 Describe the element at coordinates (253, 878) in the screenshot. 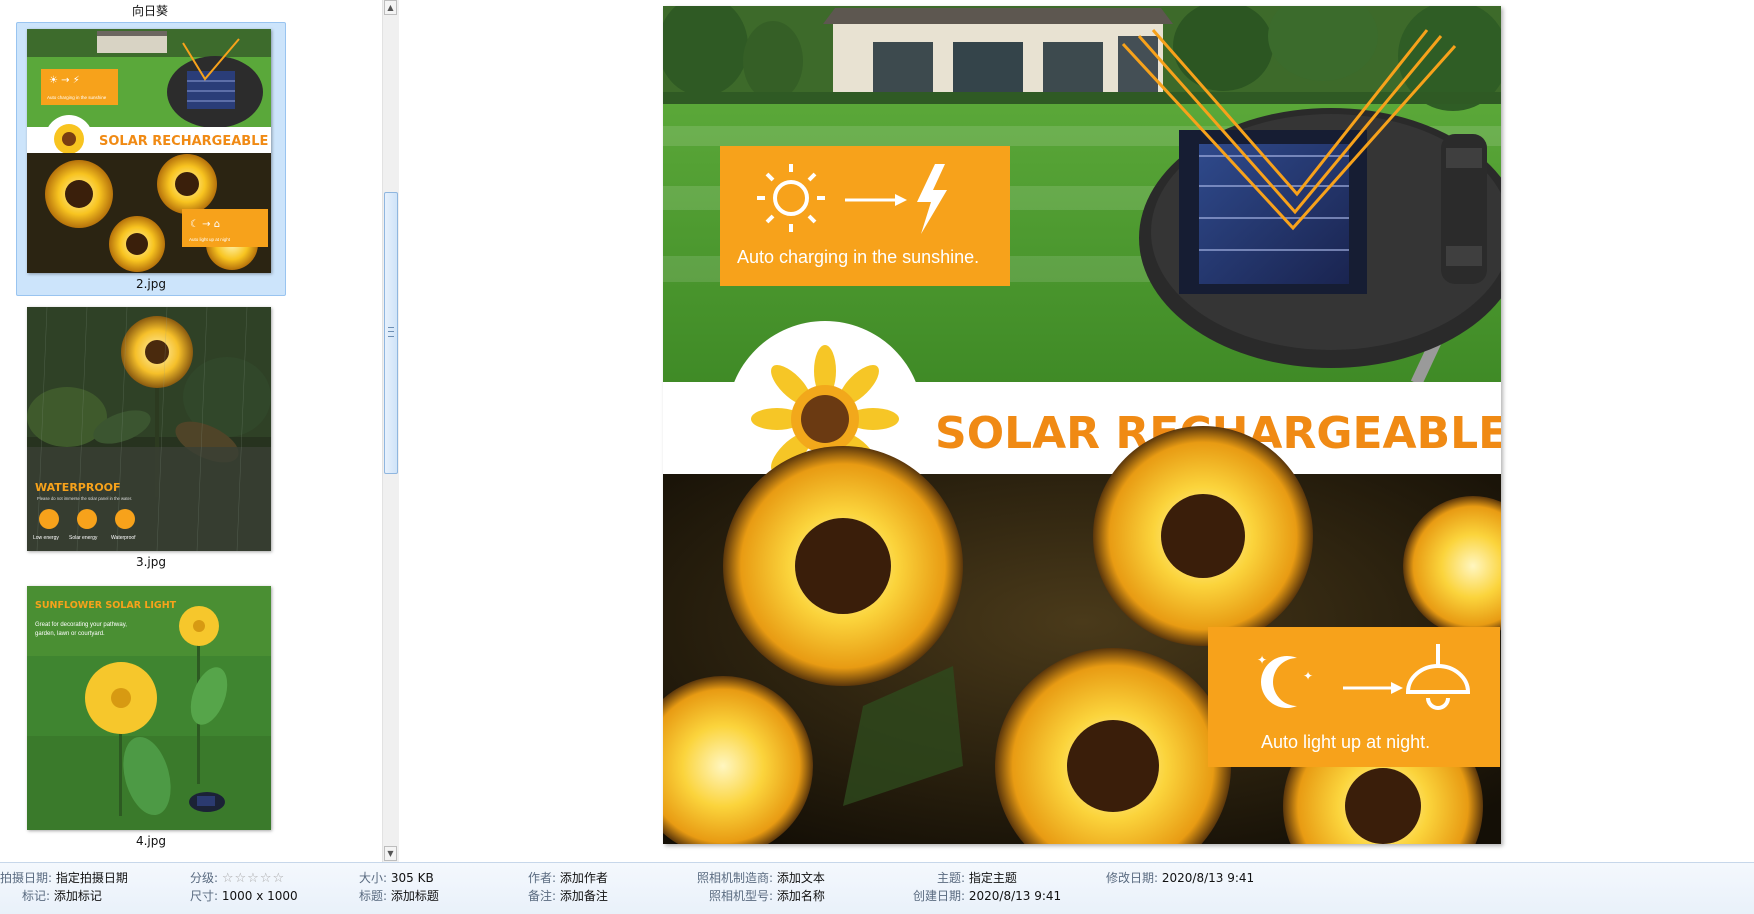

I see `rating-stars-icon: ☆☆☆☆☆` at that location.